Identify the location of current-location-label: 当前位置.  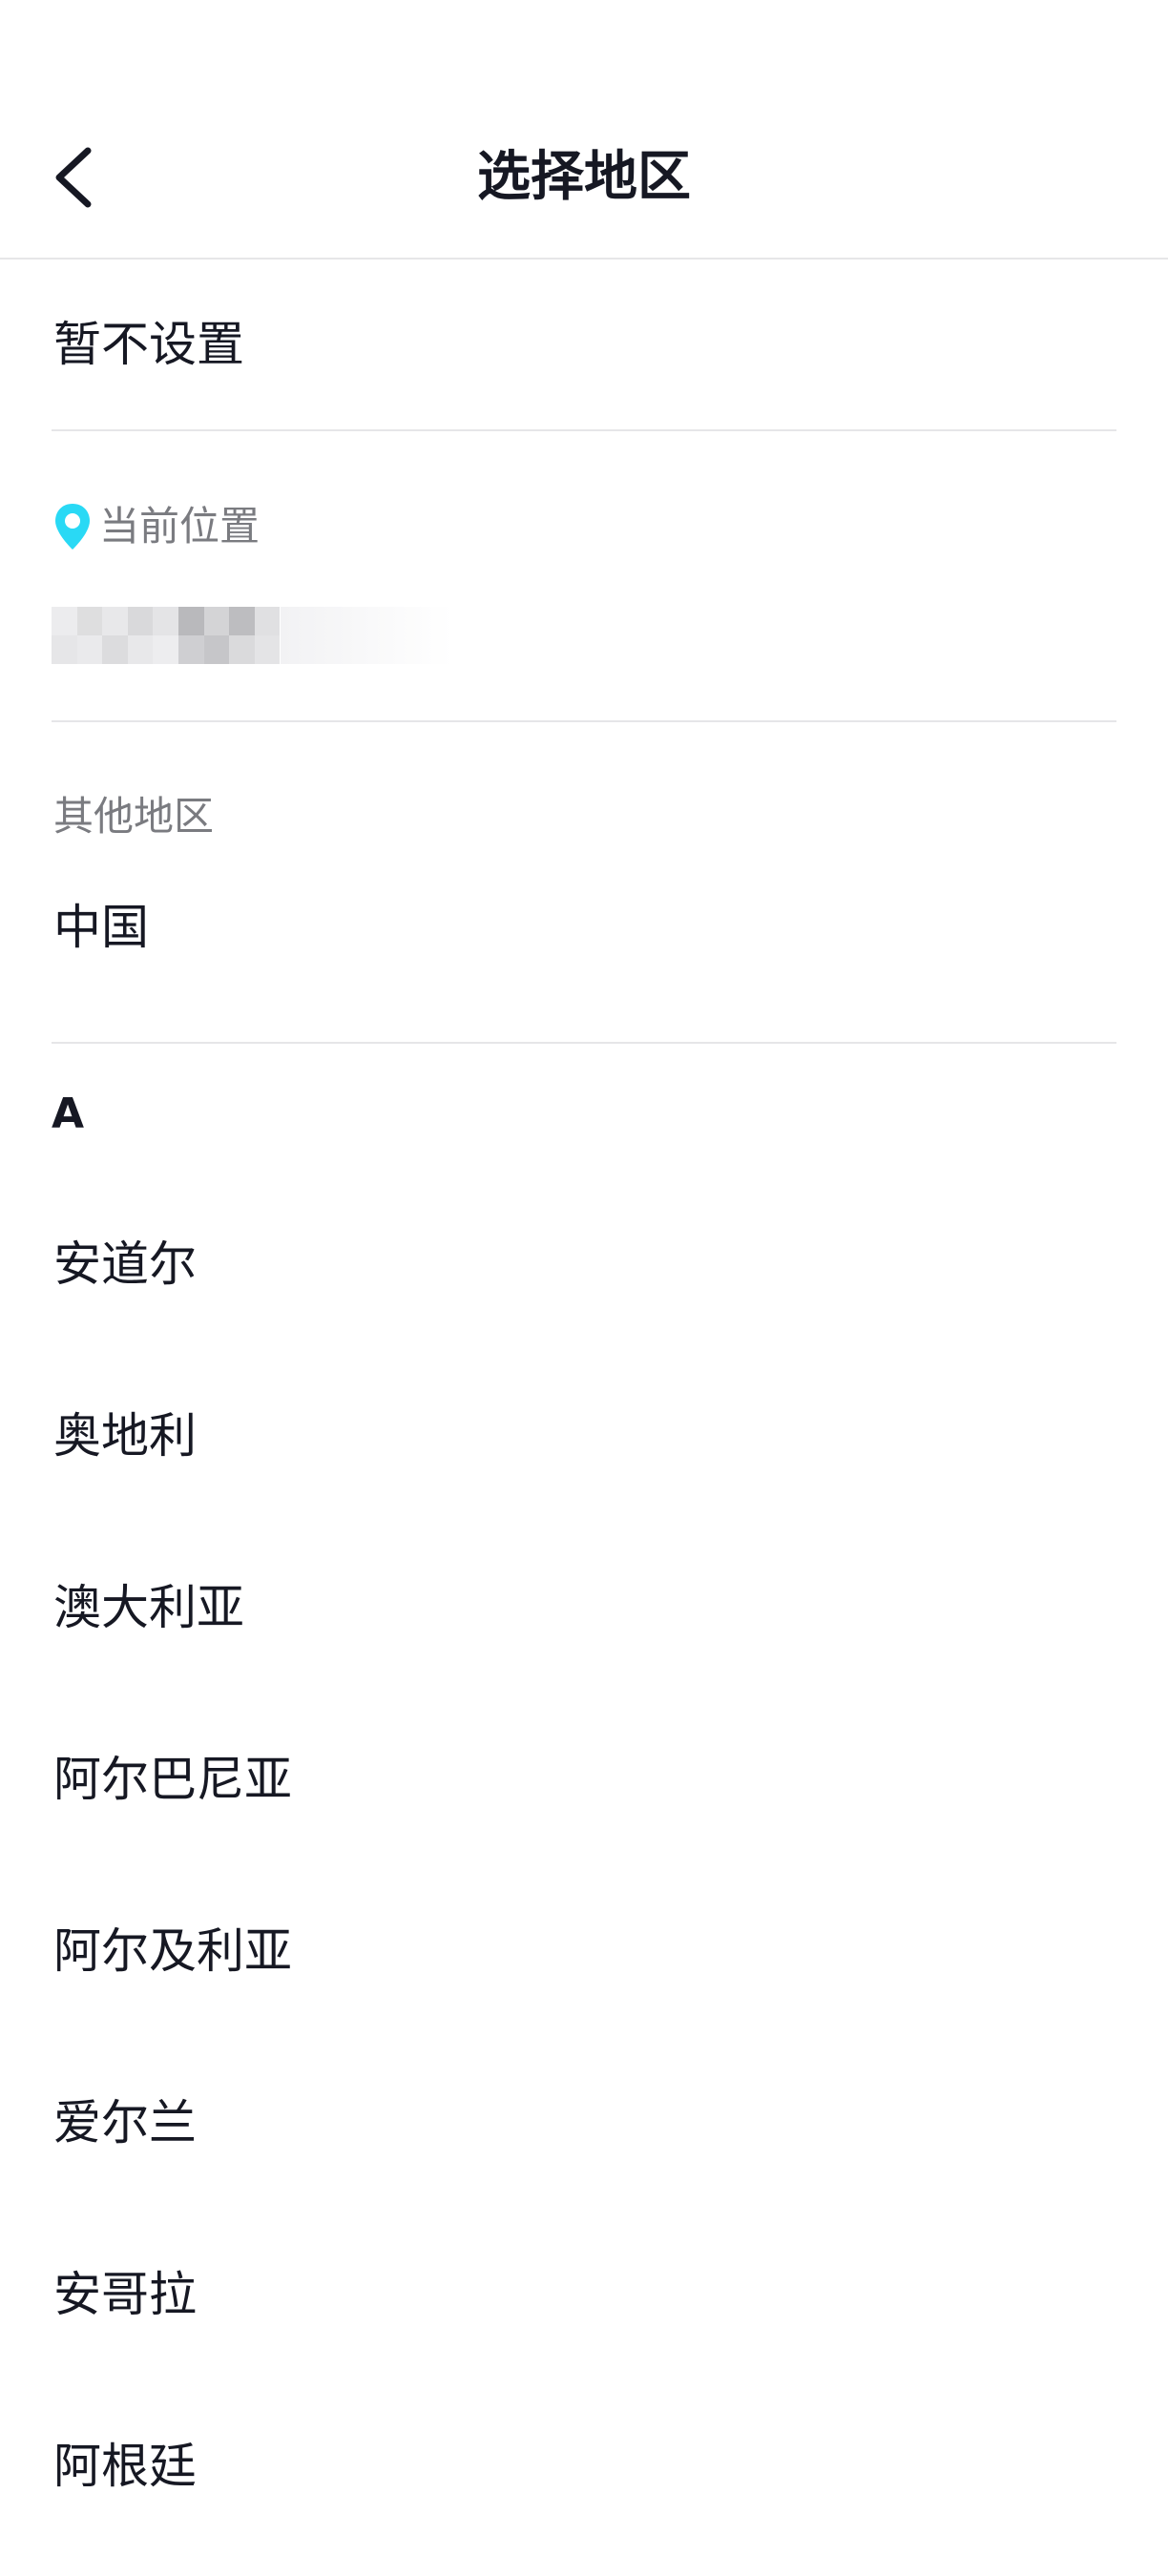
(180, 526).